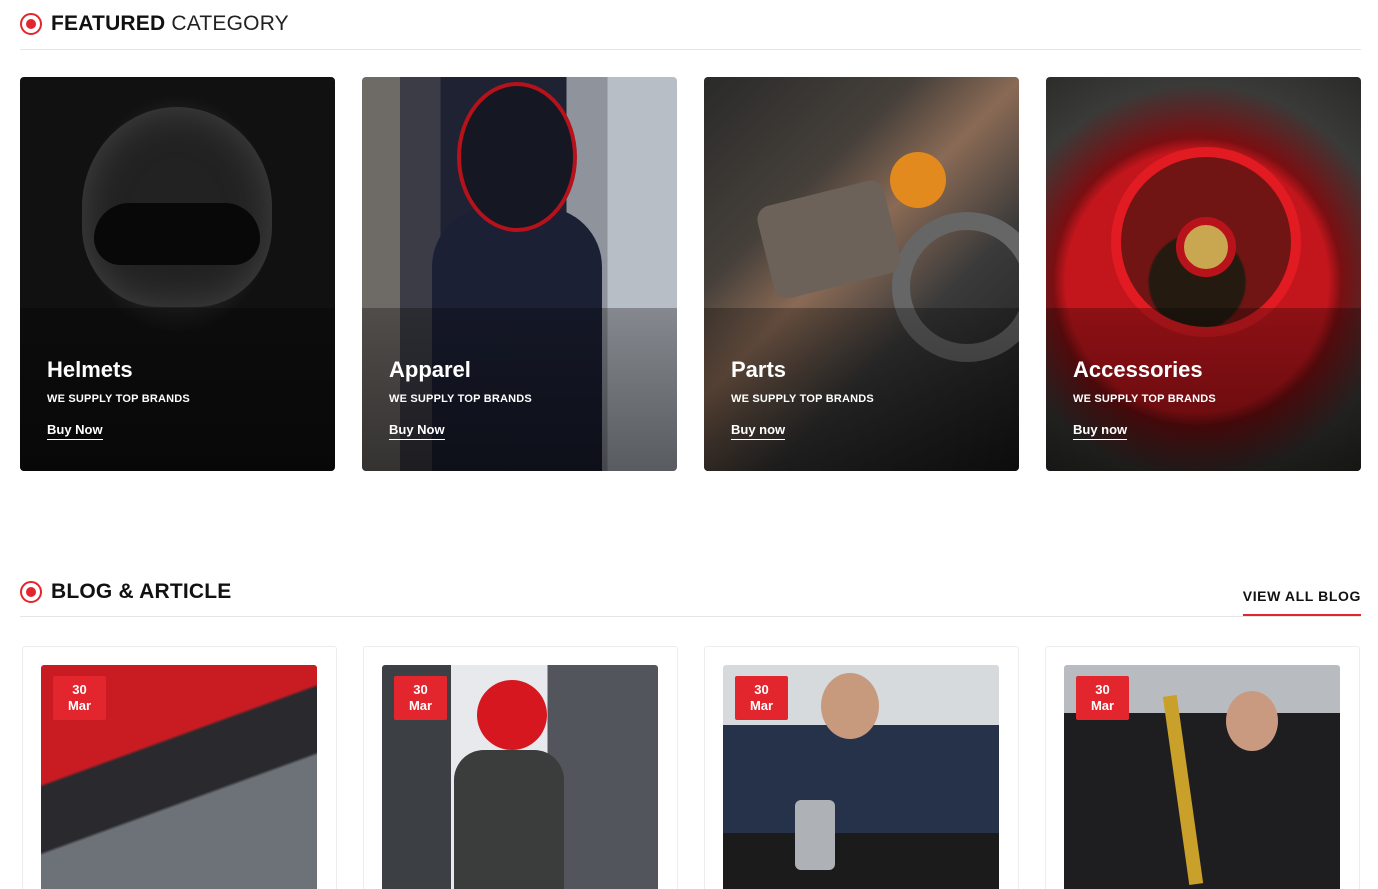 The width and height of the screenshot is (1378, 889). Describe the element at coordinates (519, 274) in the screenshot. I see `category-card-apparel: Apparel WE SUPPLY TOP BRANDS Buy Now` at that location.